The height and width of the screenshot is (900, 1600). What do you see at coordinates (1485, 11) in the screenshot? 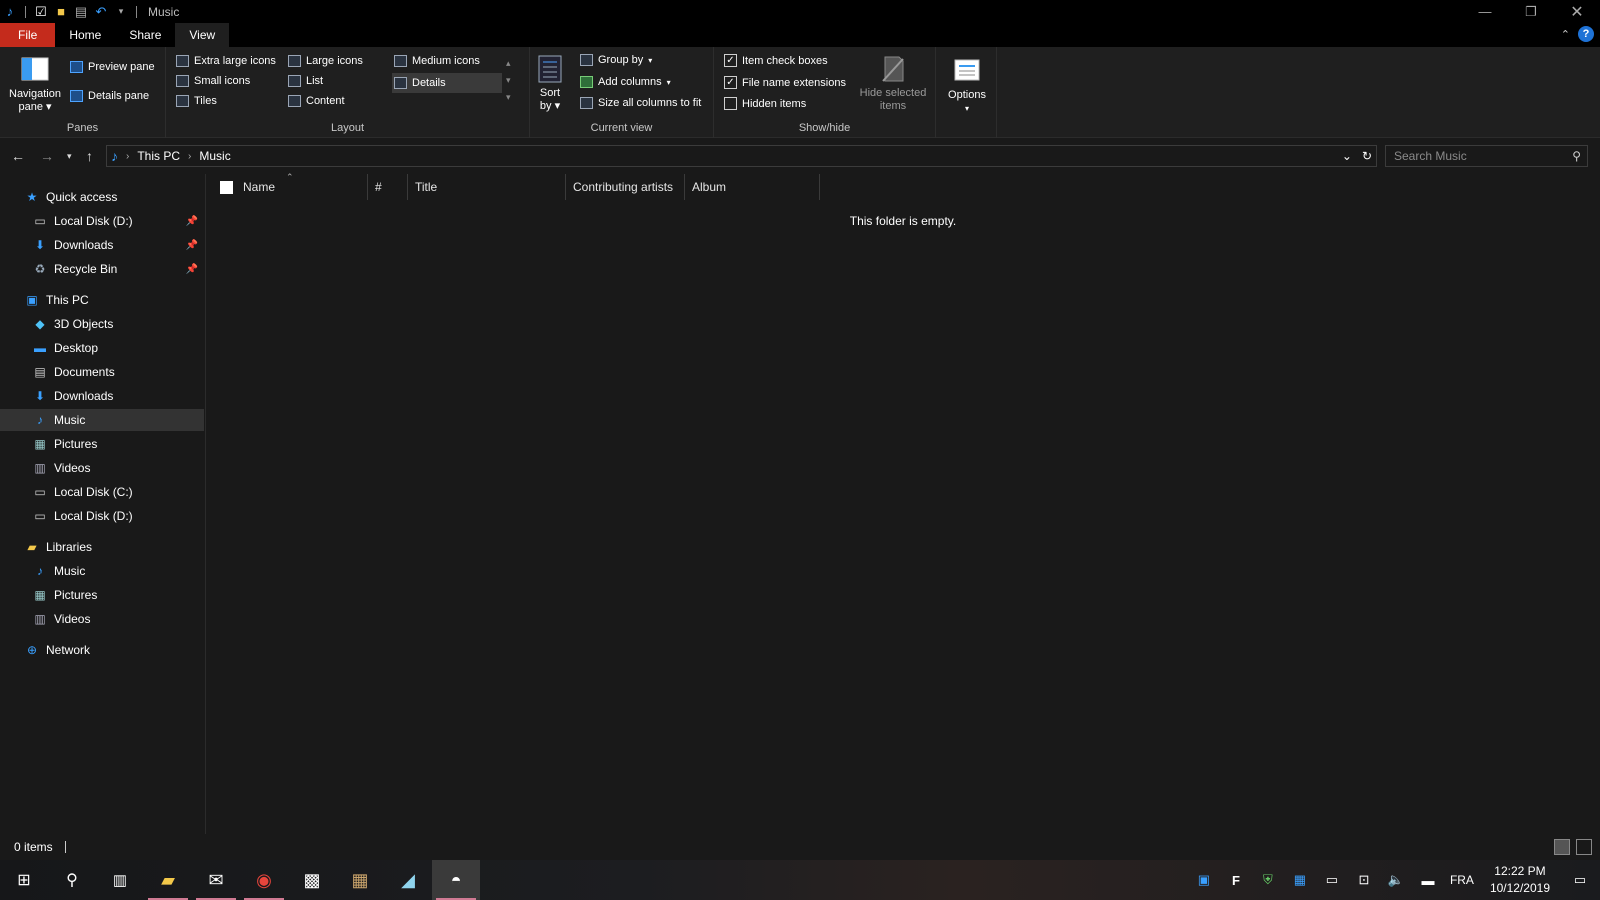
I see `minimize-icon: —` at bounding box center [1485, 11].